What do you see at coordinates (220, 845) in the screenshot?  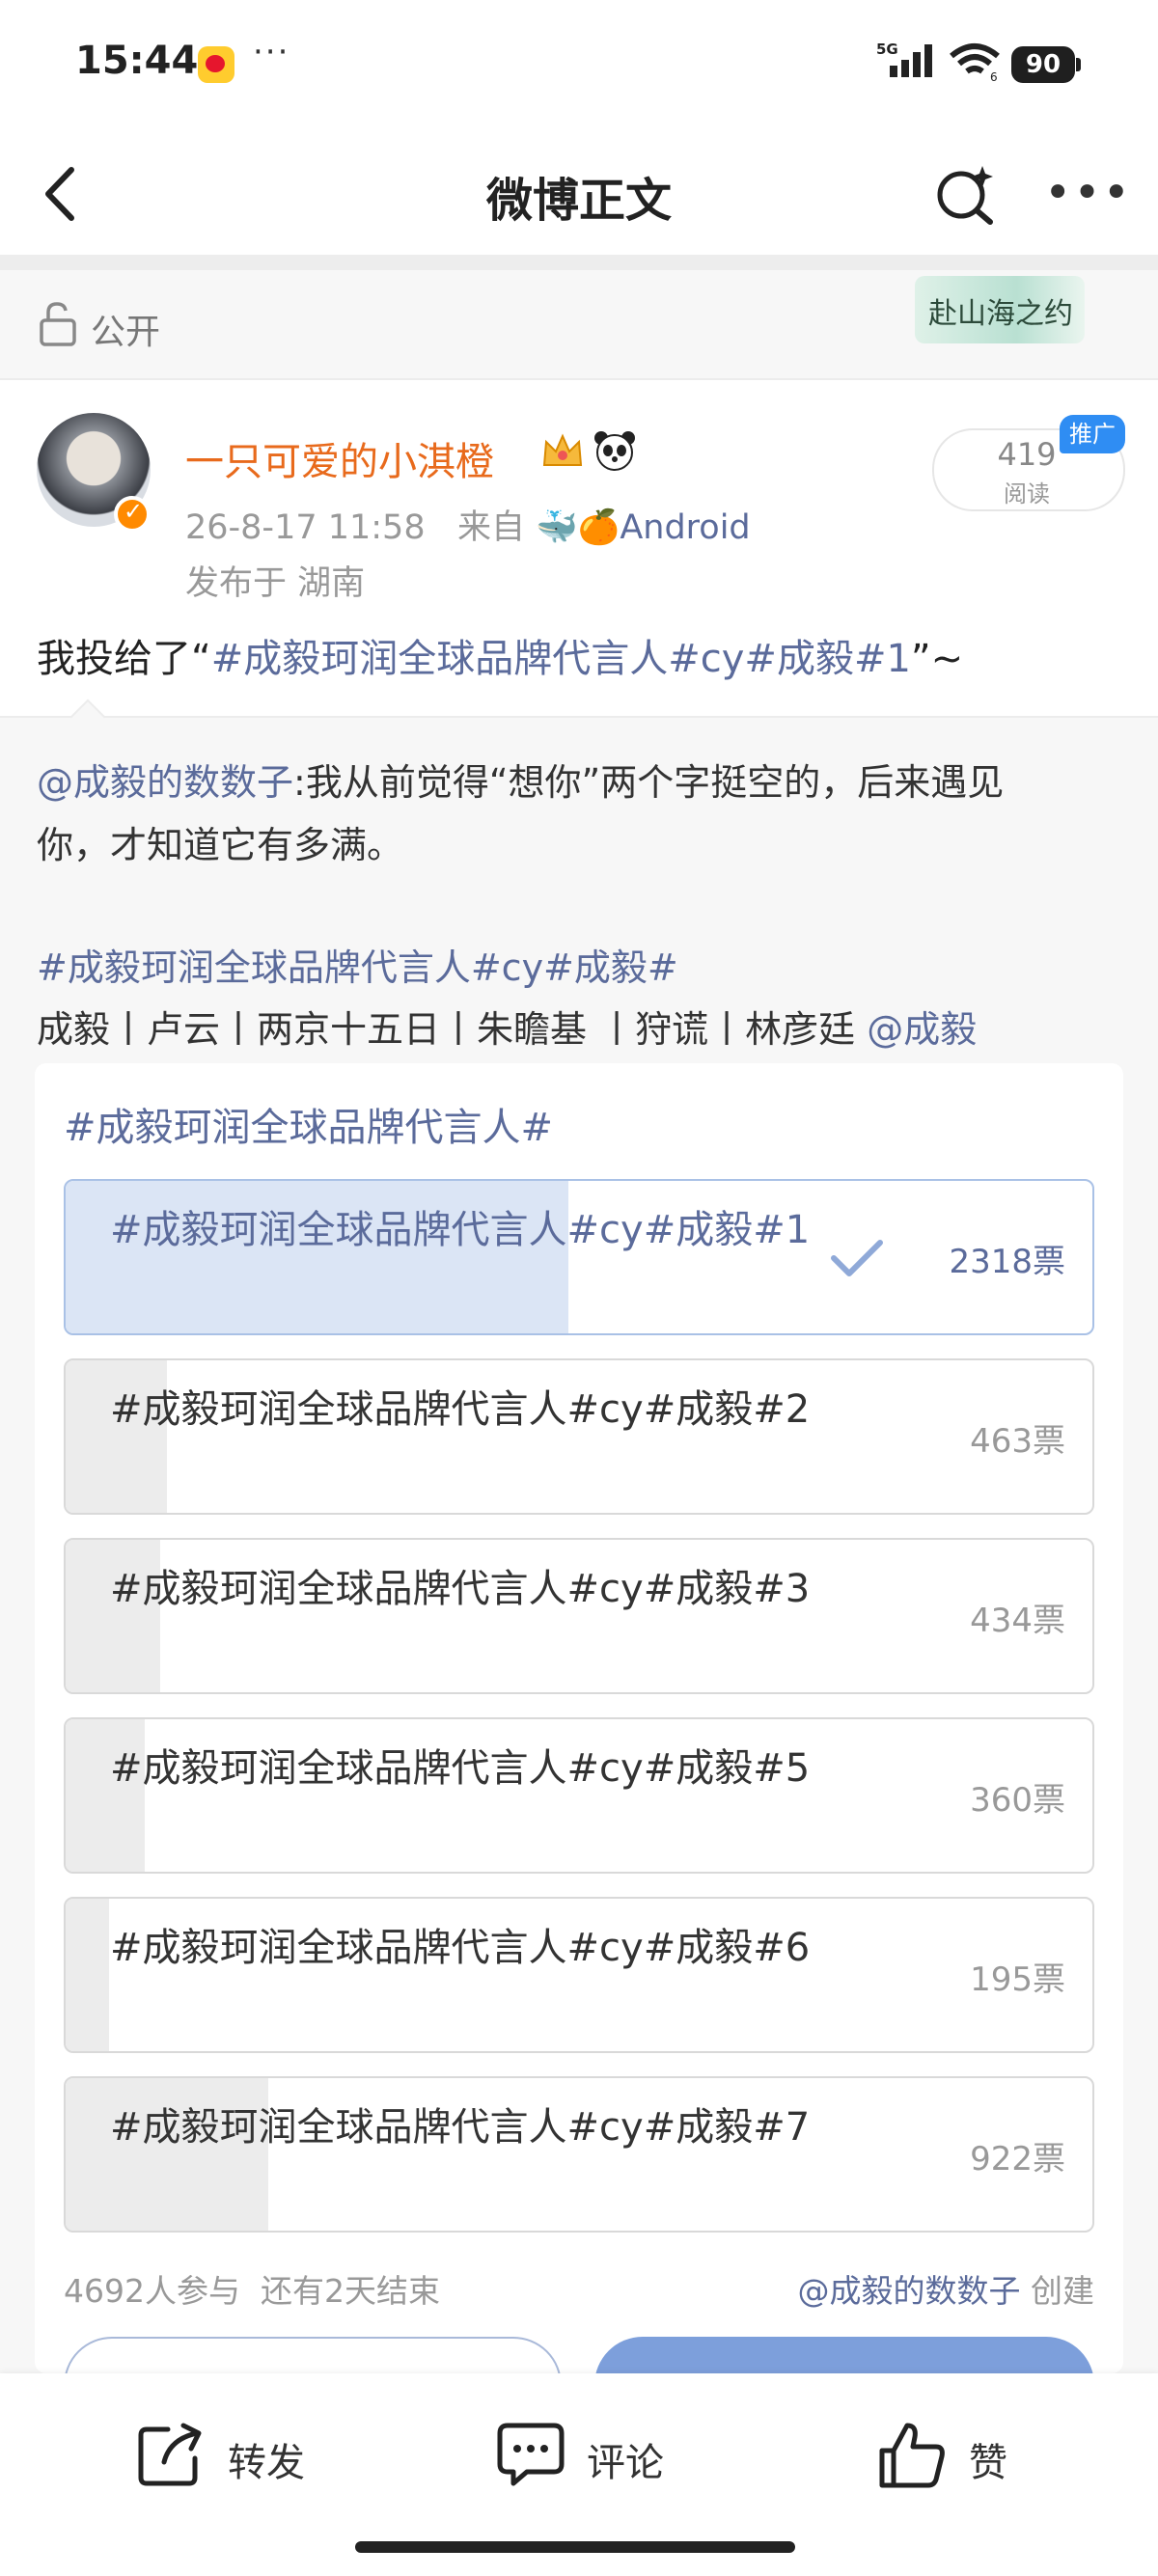 I see `repost-text-line2: 你，才知道它有多满。` at bounding box center [220, 845].